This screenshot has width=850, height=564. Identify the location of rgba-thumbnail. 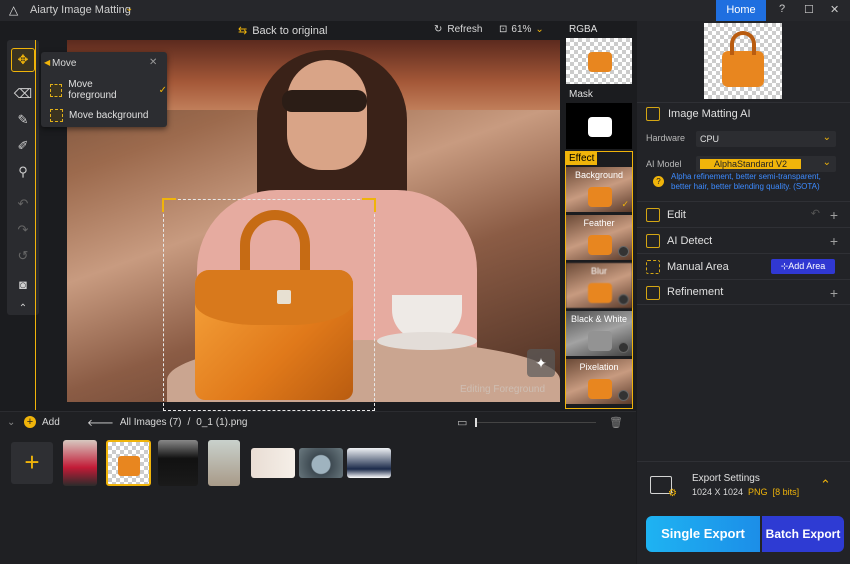
(599, 61).